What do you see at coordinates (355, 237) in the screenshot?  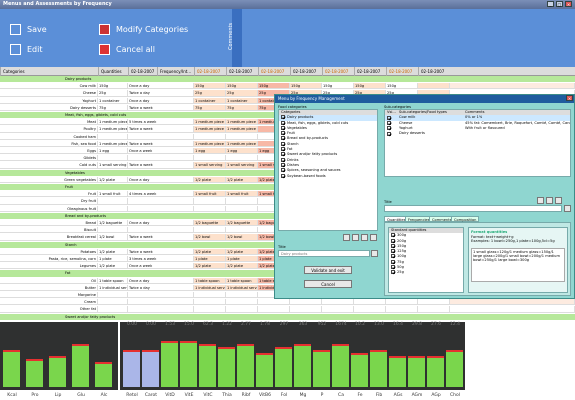 I see `cat-copy-button` at bounding box center [355, 237].